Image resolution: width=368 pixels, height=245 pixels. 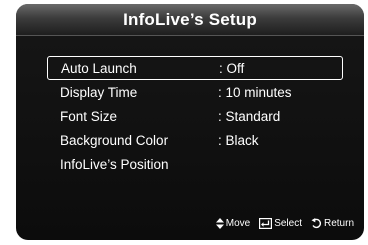 What do you see at coordinates (238, 223) in the screenshot?
I see `move-label: Move` at bounding box center [238, 223].